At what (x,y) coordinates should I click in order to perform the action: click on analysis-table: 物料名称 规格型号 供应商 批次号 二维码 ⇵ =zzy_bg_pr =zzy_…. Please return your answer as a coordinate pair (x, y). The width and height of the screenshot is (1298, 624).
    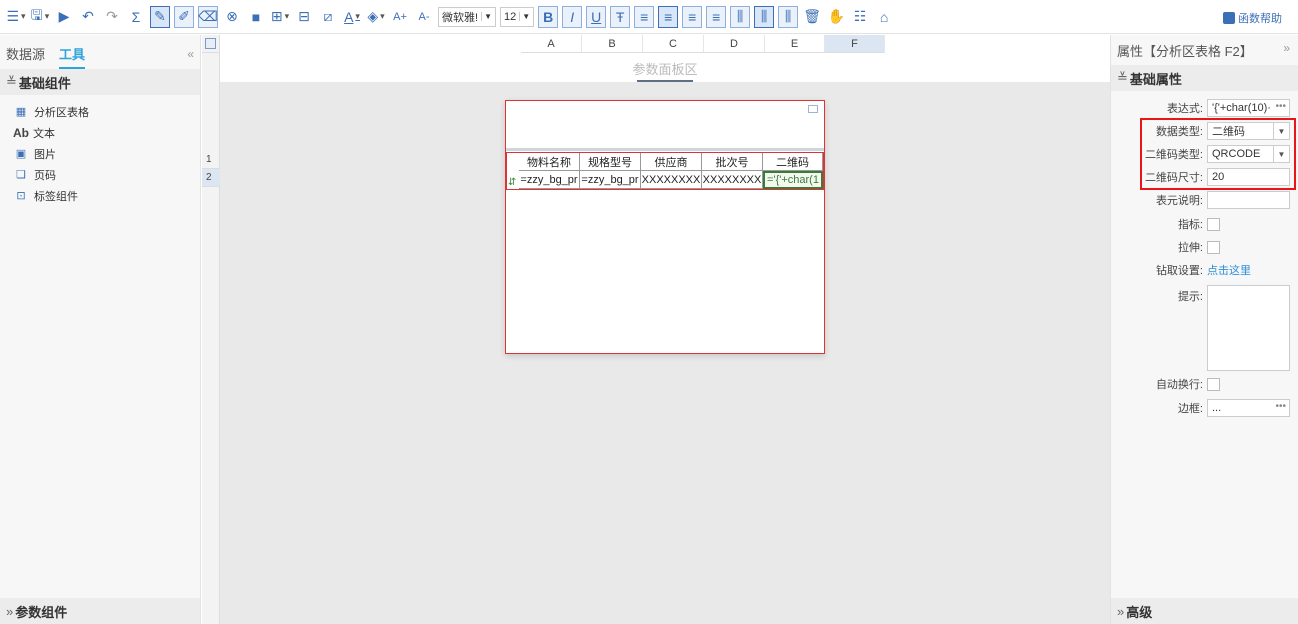
    Looking at the image, I should click on (665, 171).